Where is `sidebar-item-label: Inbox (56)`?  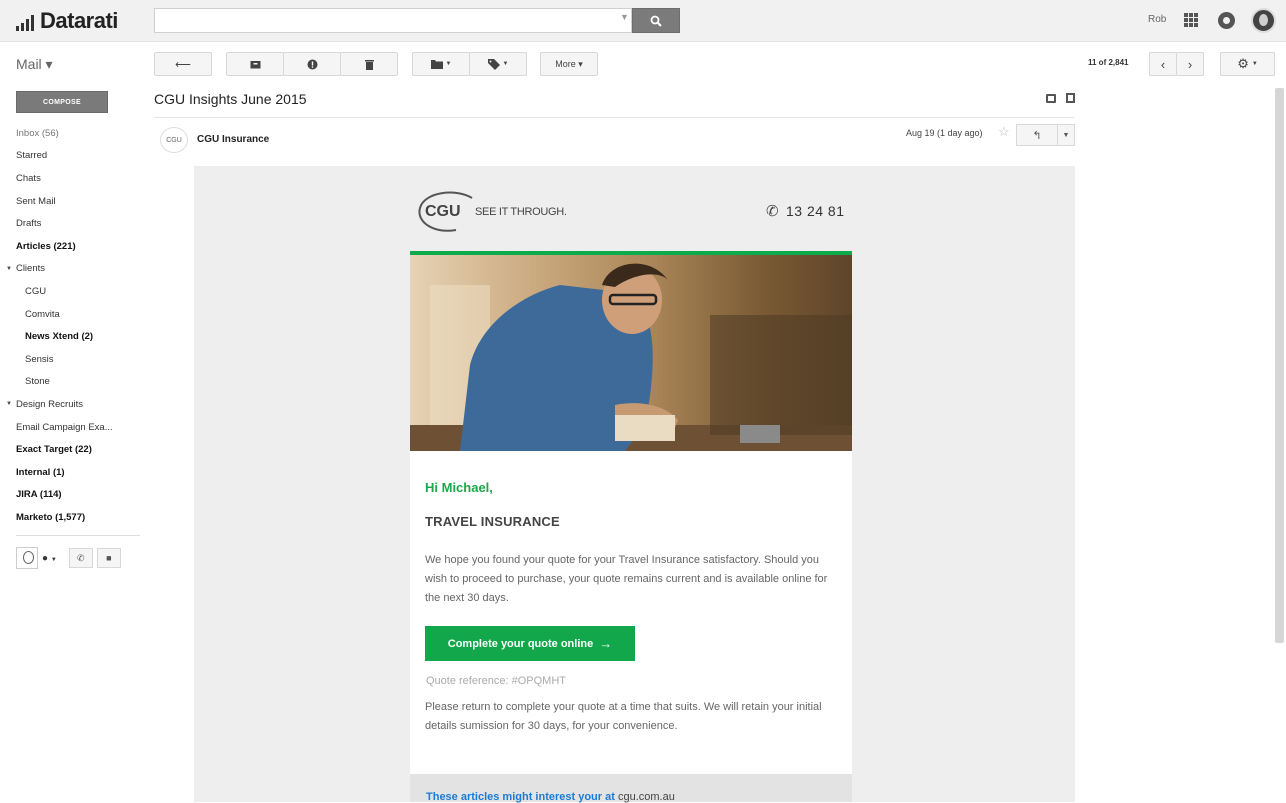 sidebar-item-label: Inbox (56) is located at coordinates (37, 133).